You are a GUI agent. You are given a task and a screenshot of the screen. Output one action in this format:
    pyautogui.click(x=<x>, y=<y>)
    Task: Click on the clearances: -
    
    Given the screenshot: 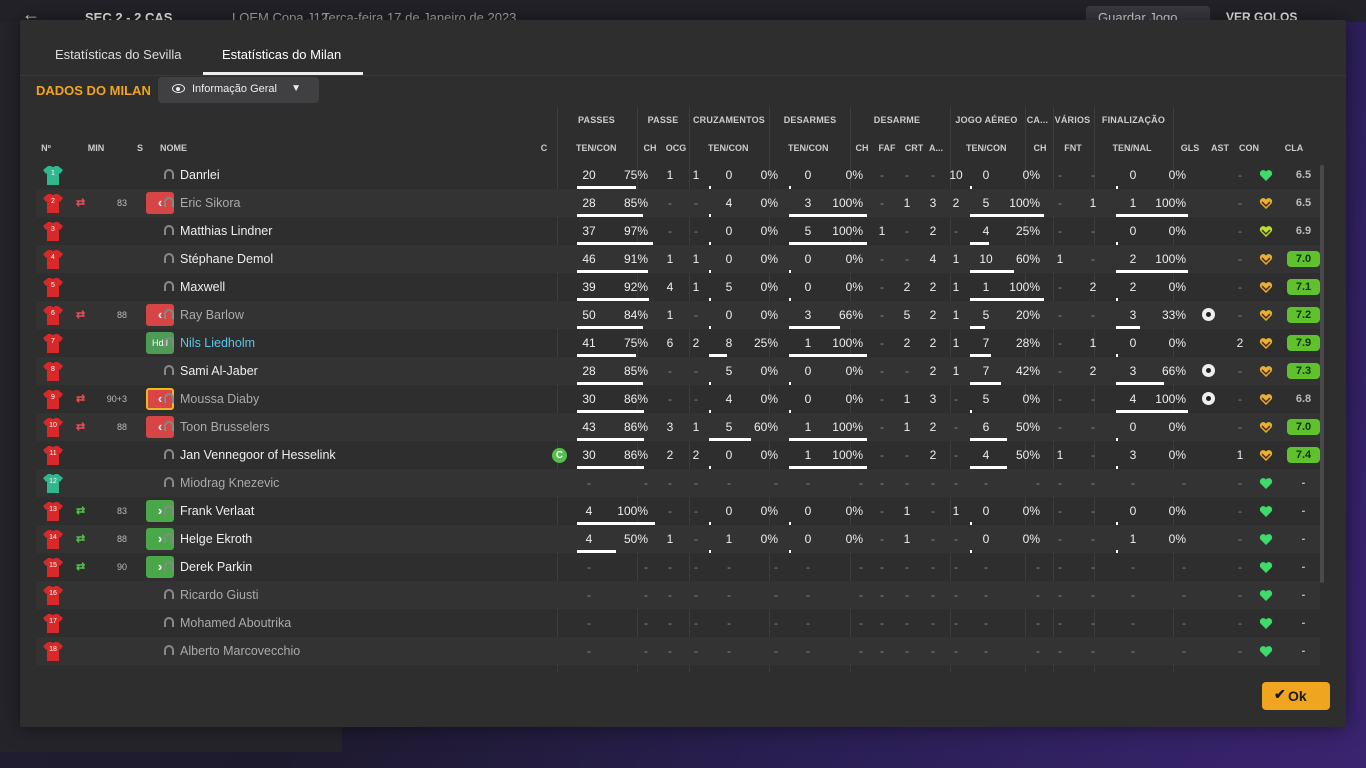 What is the action you would take?
    pyautogui.click(x=933, y=651)
    